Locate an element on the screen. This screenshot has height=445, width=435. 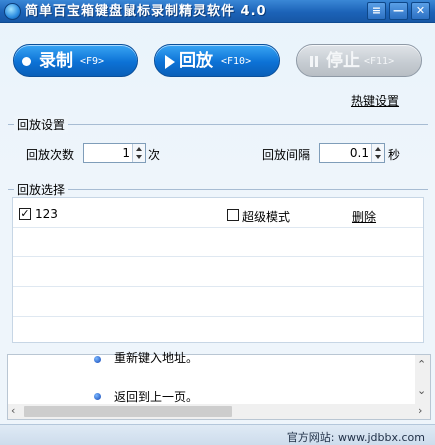
scroll-up-icon: ⌃ is located at coordinates (421, 364).